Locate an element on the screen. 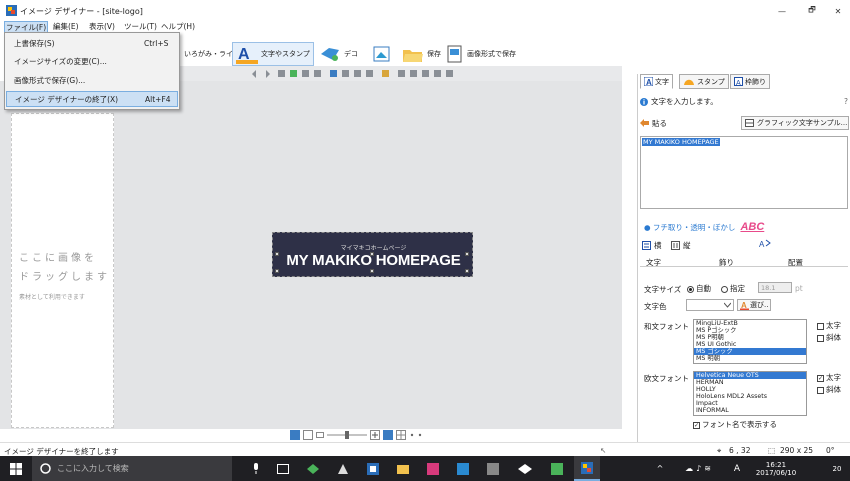 This screenshot has width=850, height=481. task-view-icon is located at coordinates (283, 468).